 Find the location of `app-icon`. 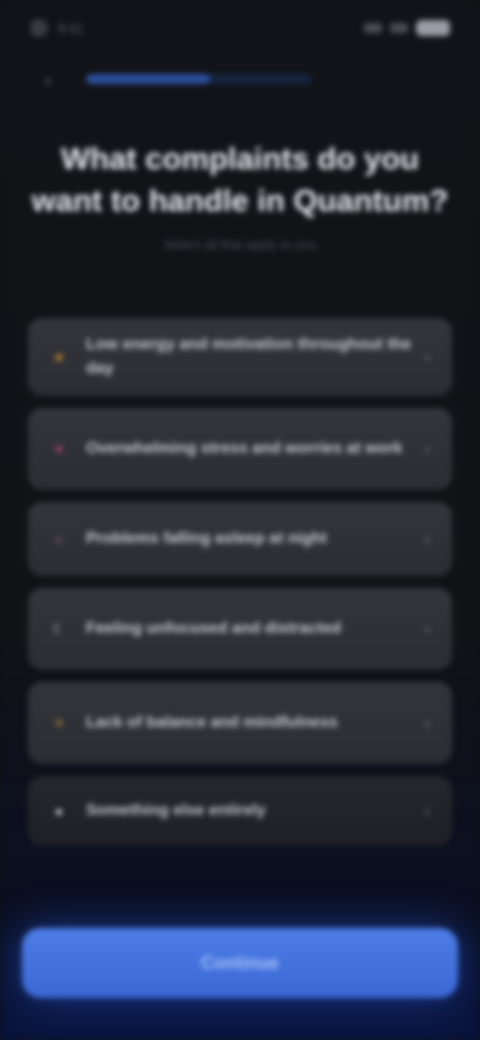

app-icon is located at coordinates (39, 28).